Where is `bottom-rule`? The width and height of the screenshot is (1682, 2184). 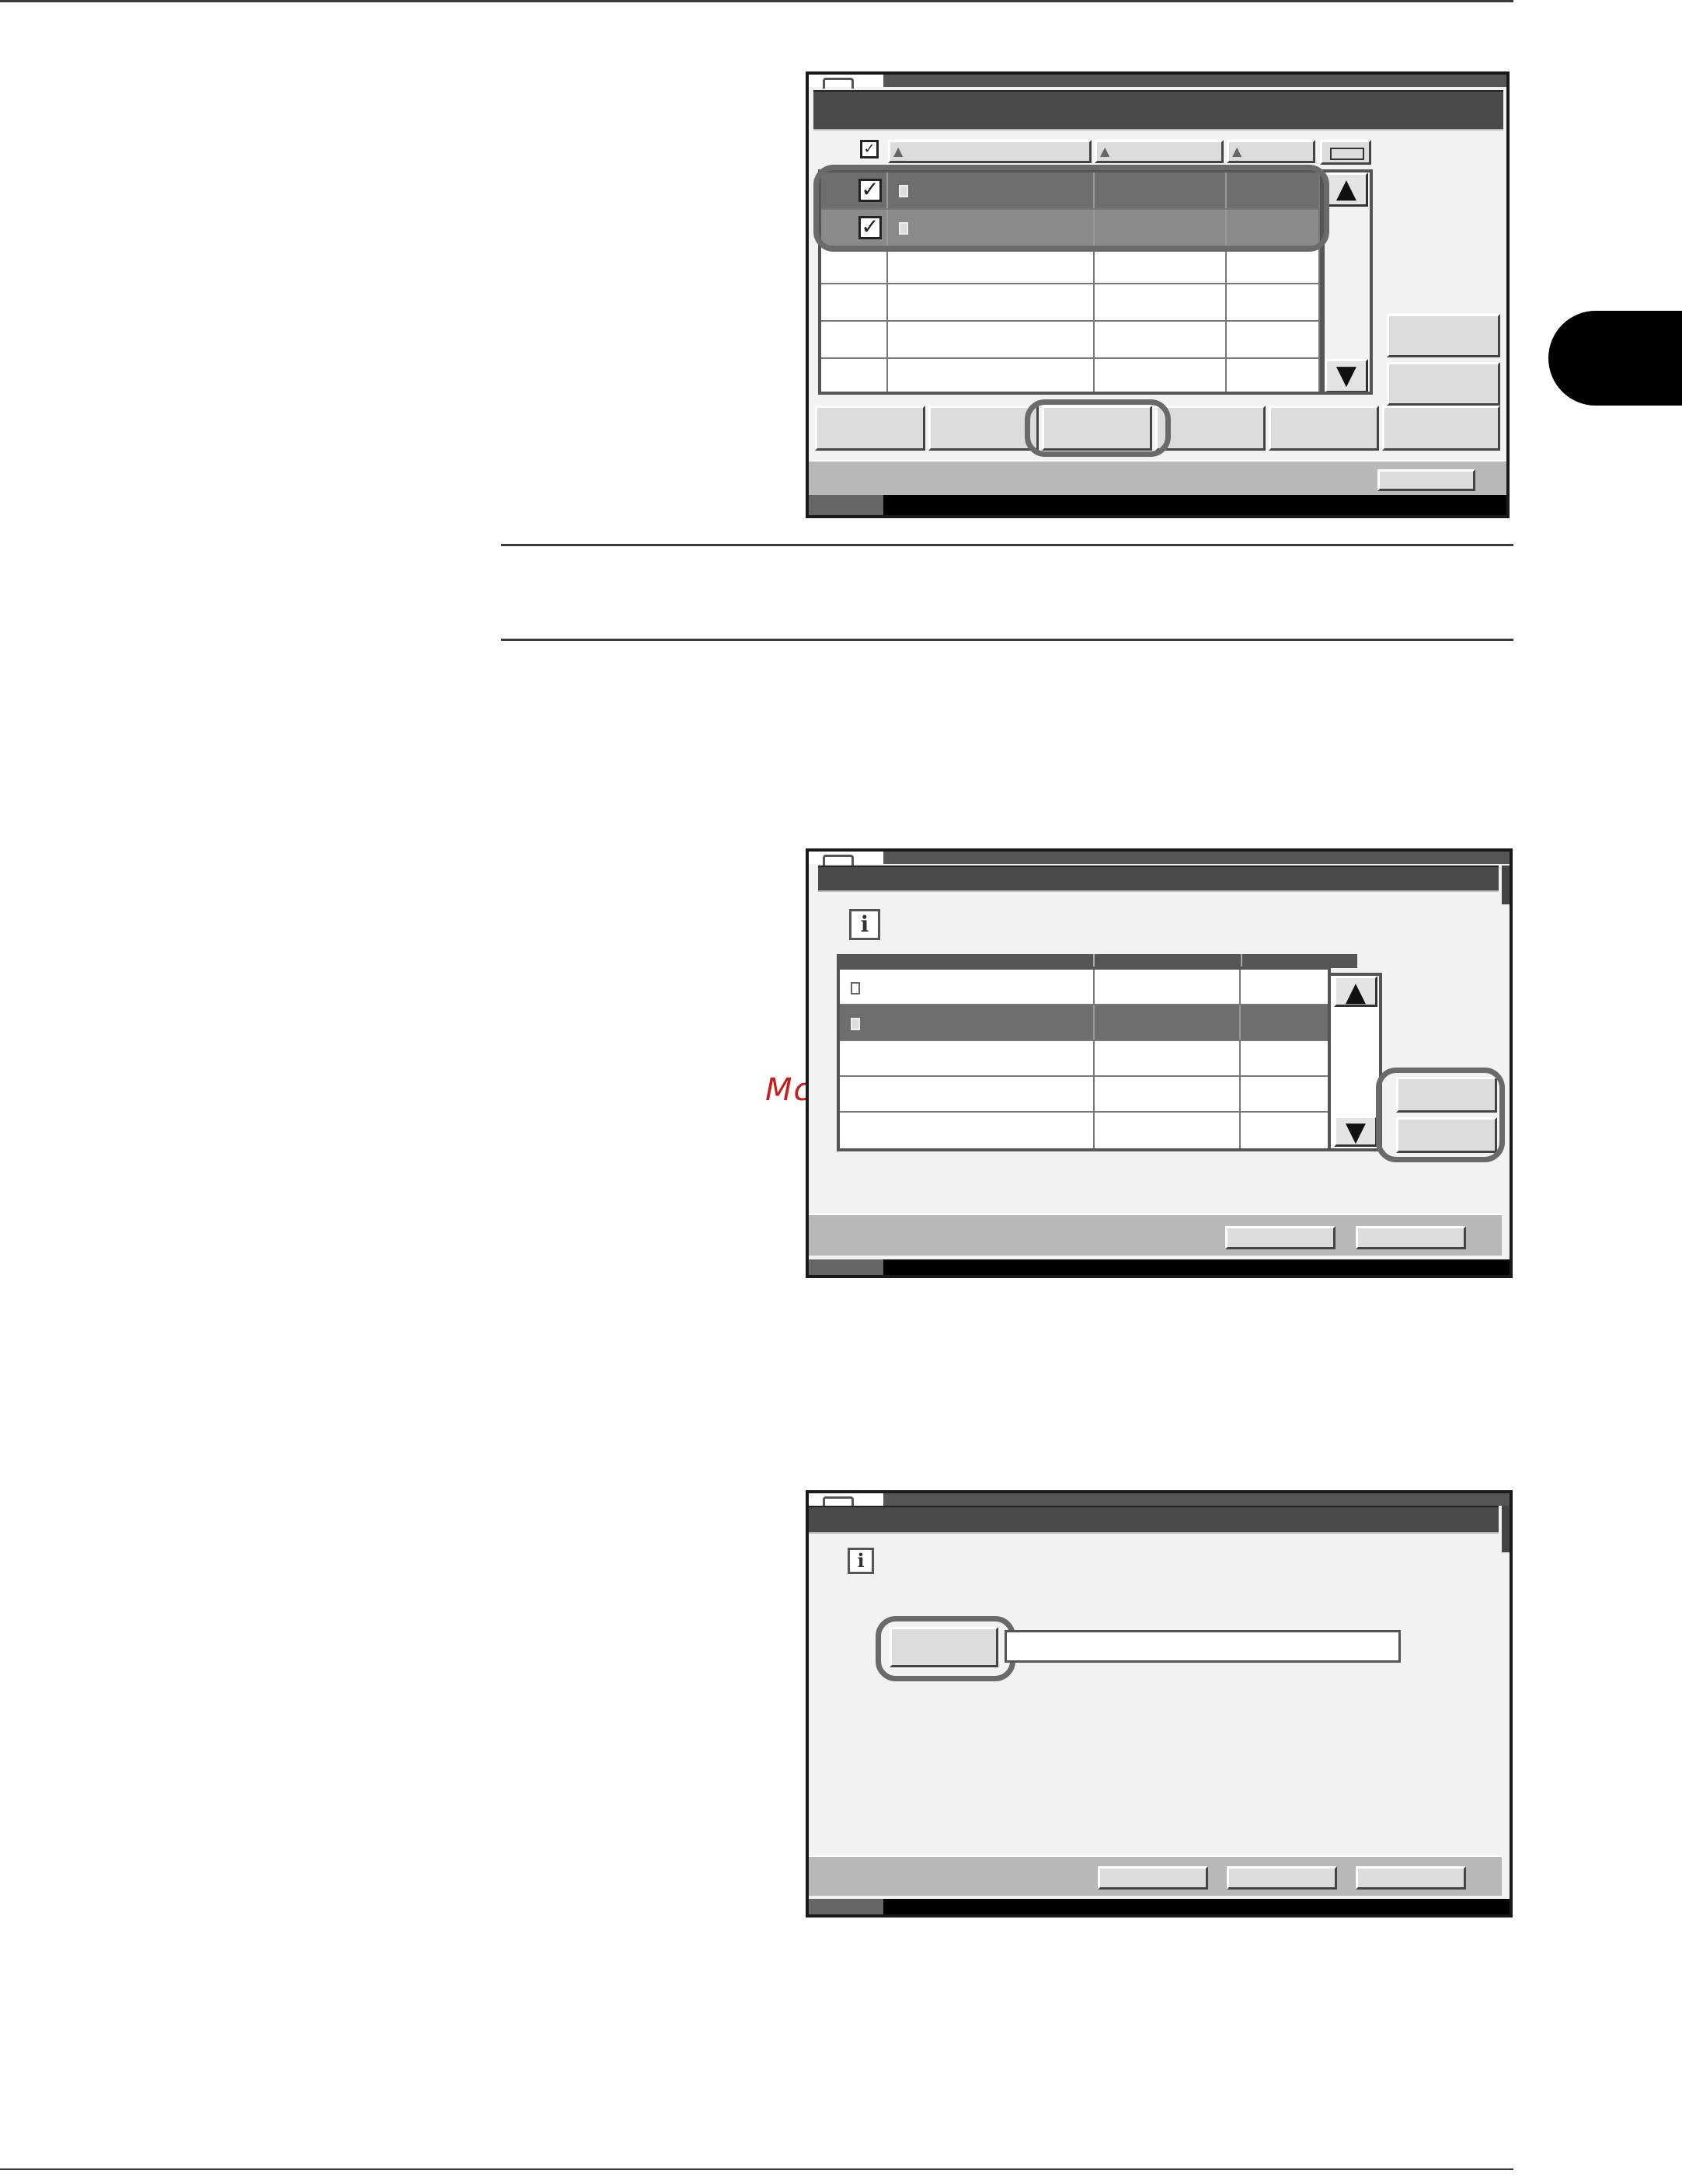 bottom-rule is located at coordinates (756, 2169).